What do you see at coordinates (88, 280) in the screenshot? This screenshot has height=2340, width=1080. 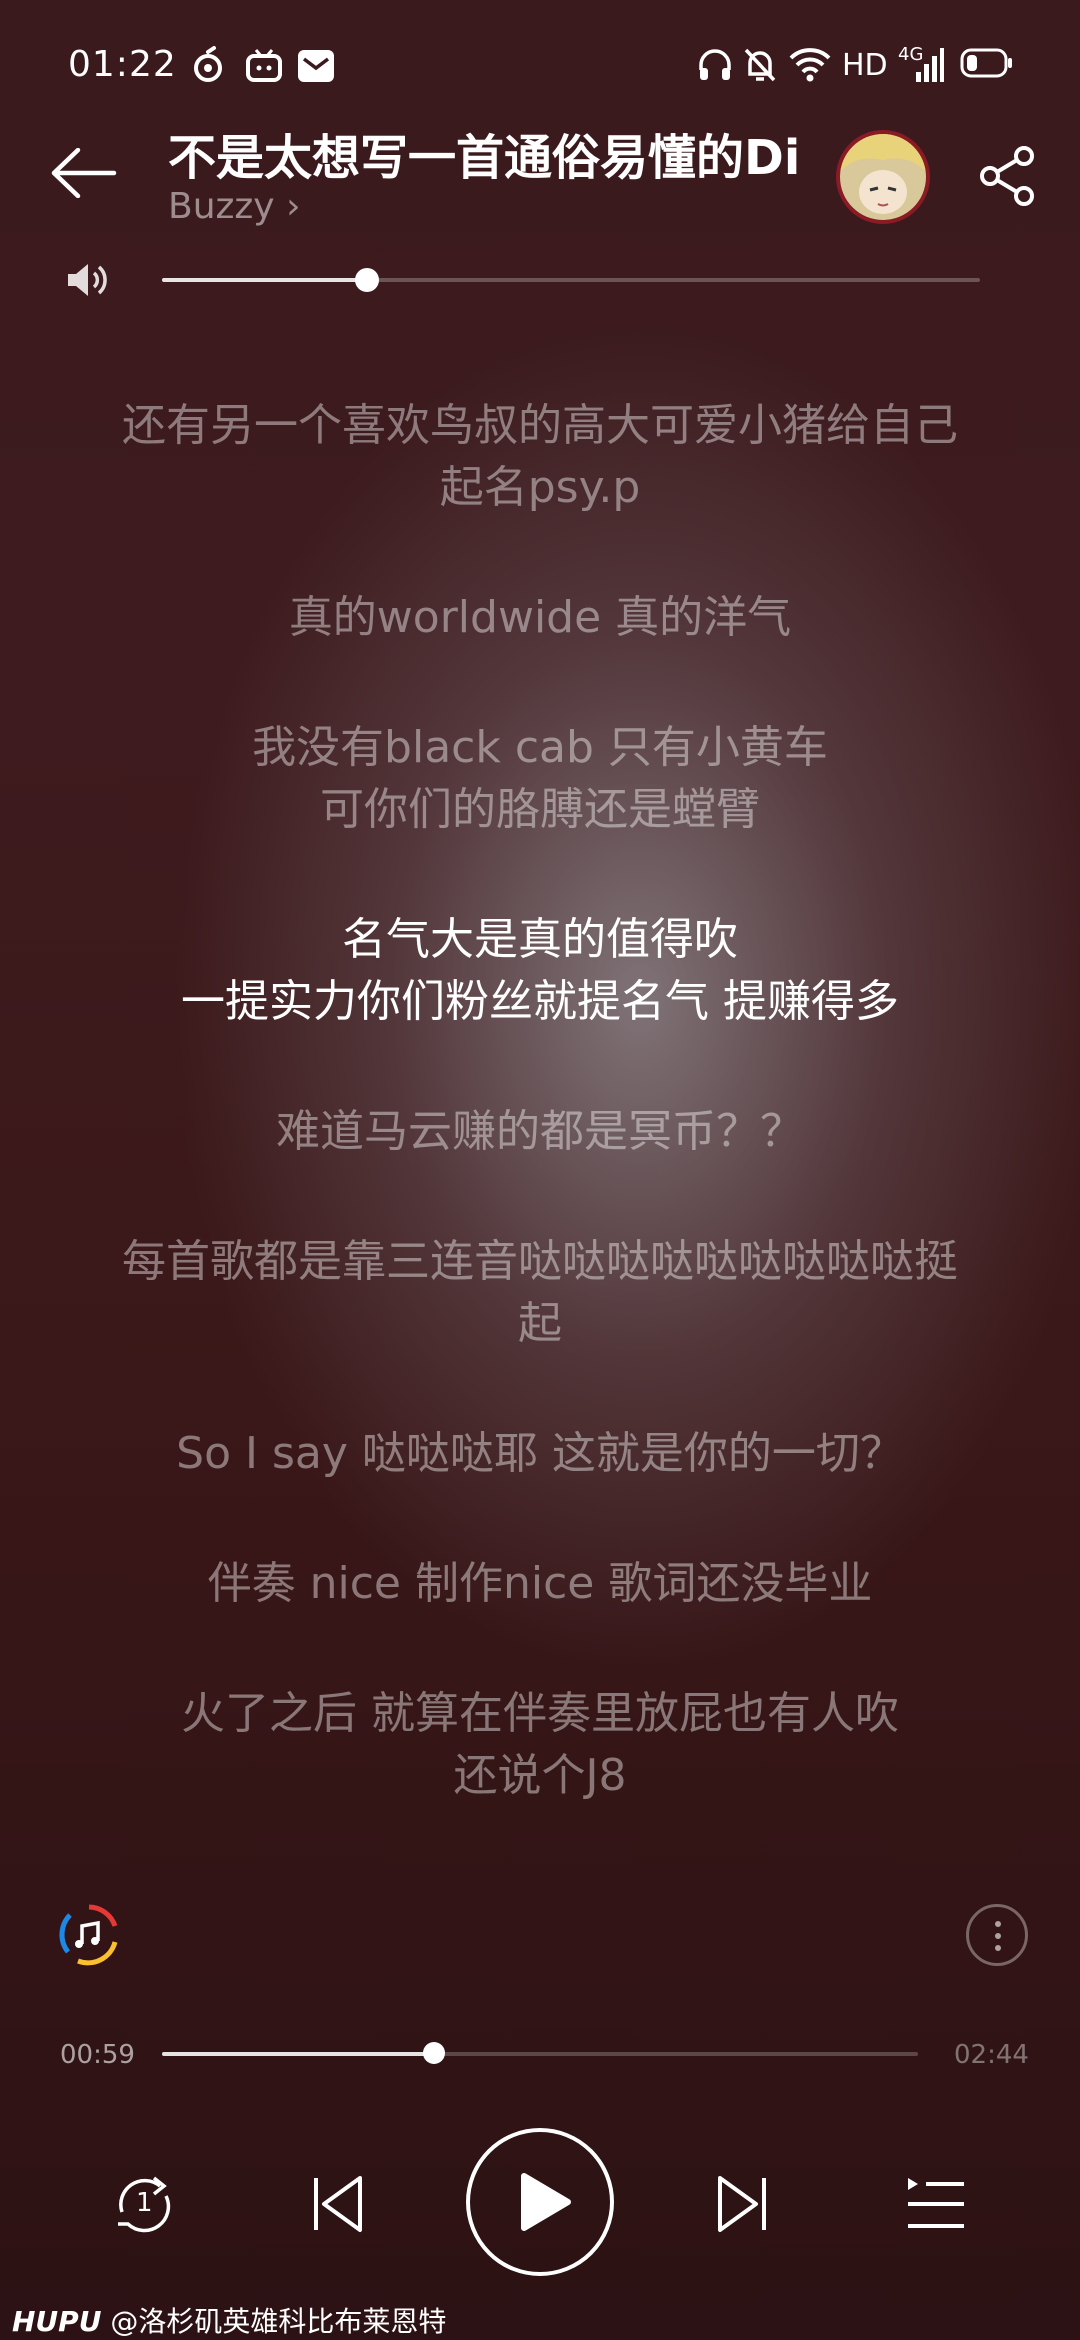 I see `speaker-icon` at bounding box center [88, 280].